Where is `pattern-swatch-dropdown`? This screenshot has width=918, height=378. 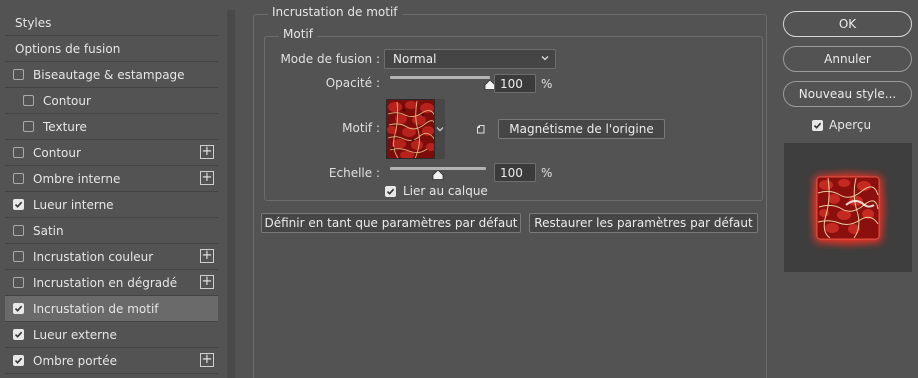 pattern-swatch-dropdown is located at coordinates (440, 129).